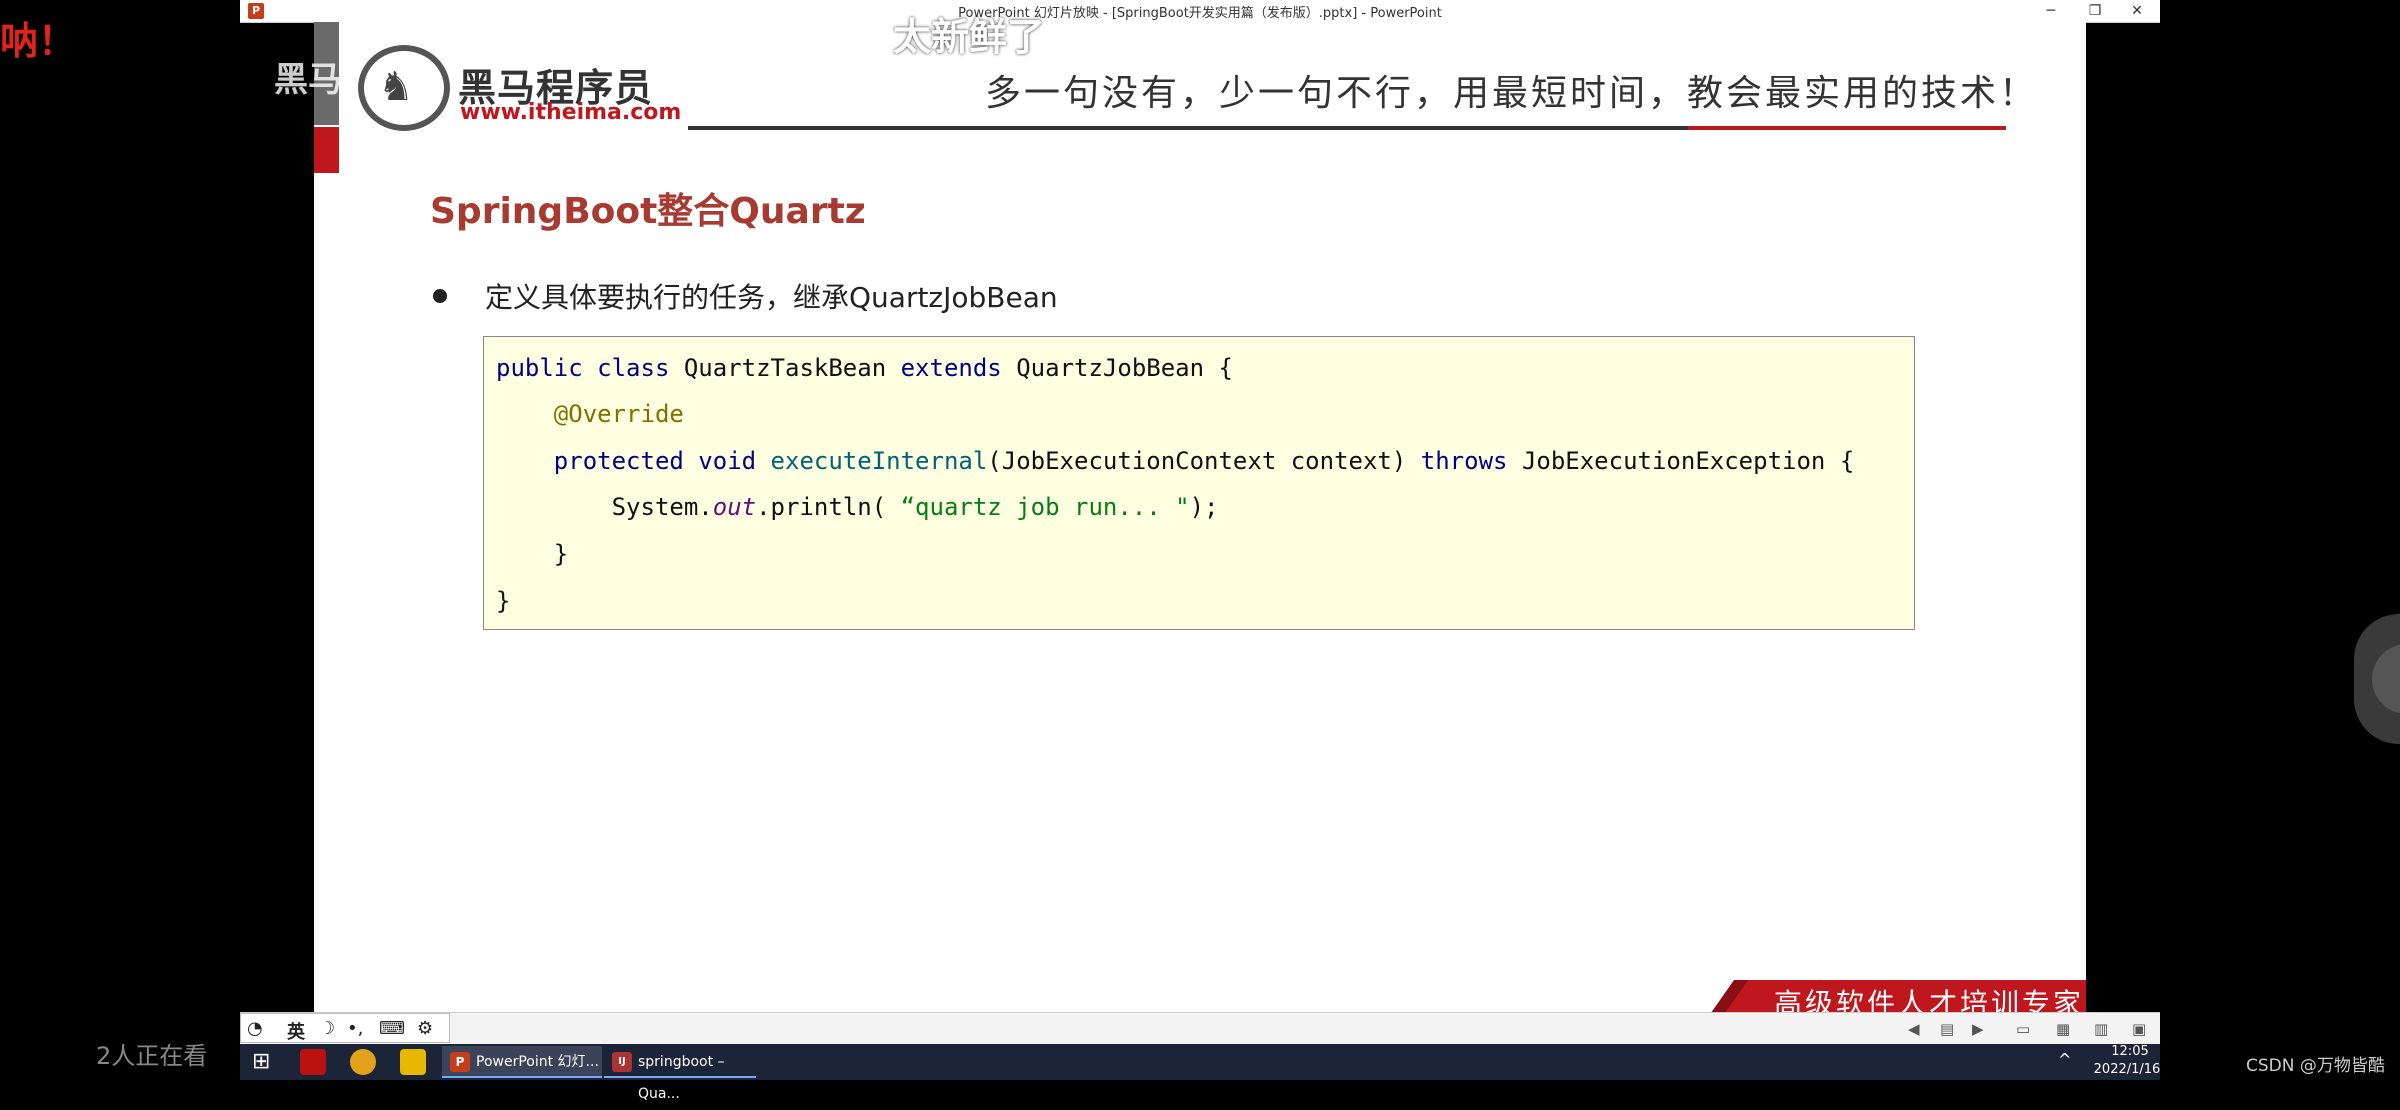 The width and height of the screenshot is (2400, 1110). I want to click on slide-slogan: 多一句没有，少一句不行，用最短时间，教会最实用的技术！, so click(1512, 93).